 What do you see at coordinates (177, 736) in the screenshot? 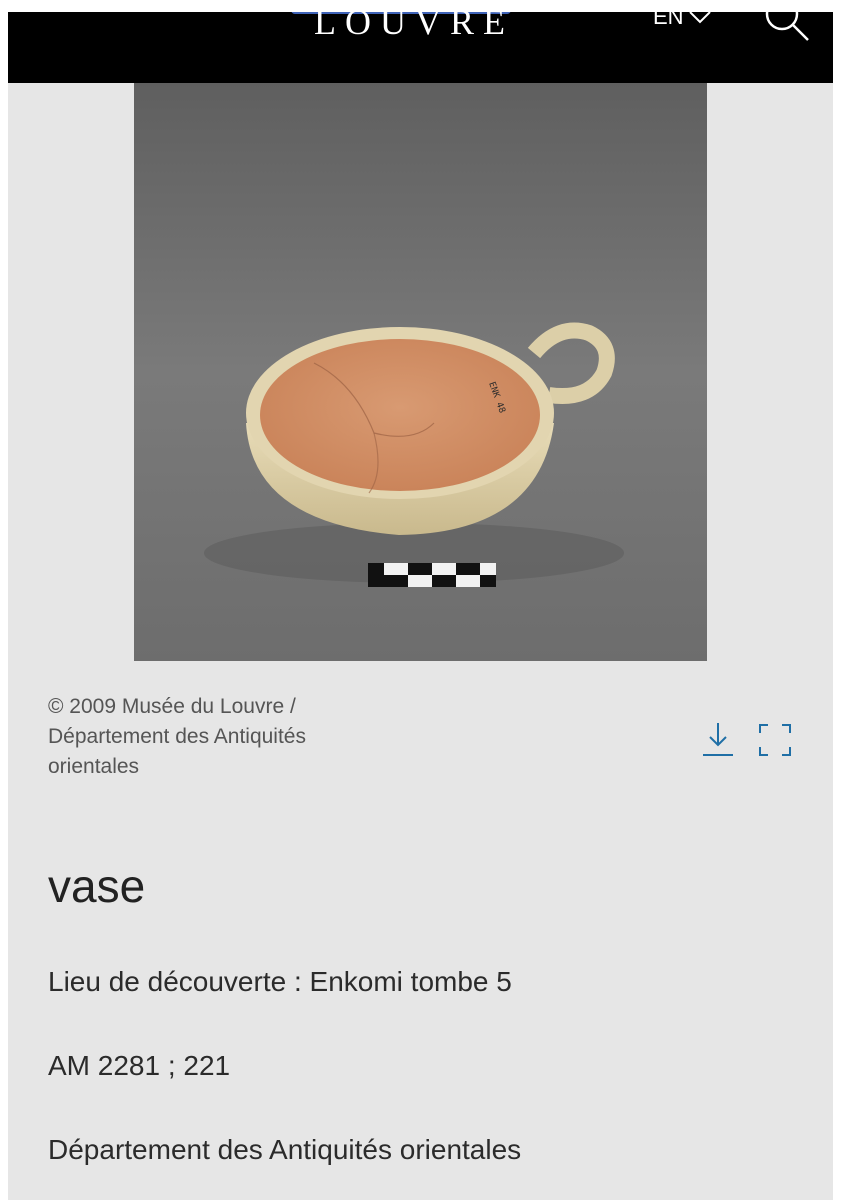
I see `credit-line-2: Département des Antiquités` at bounding box center [177, 736].